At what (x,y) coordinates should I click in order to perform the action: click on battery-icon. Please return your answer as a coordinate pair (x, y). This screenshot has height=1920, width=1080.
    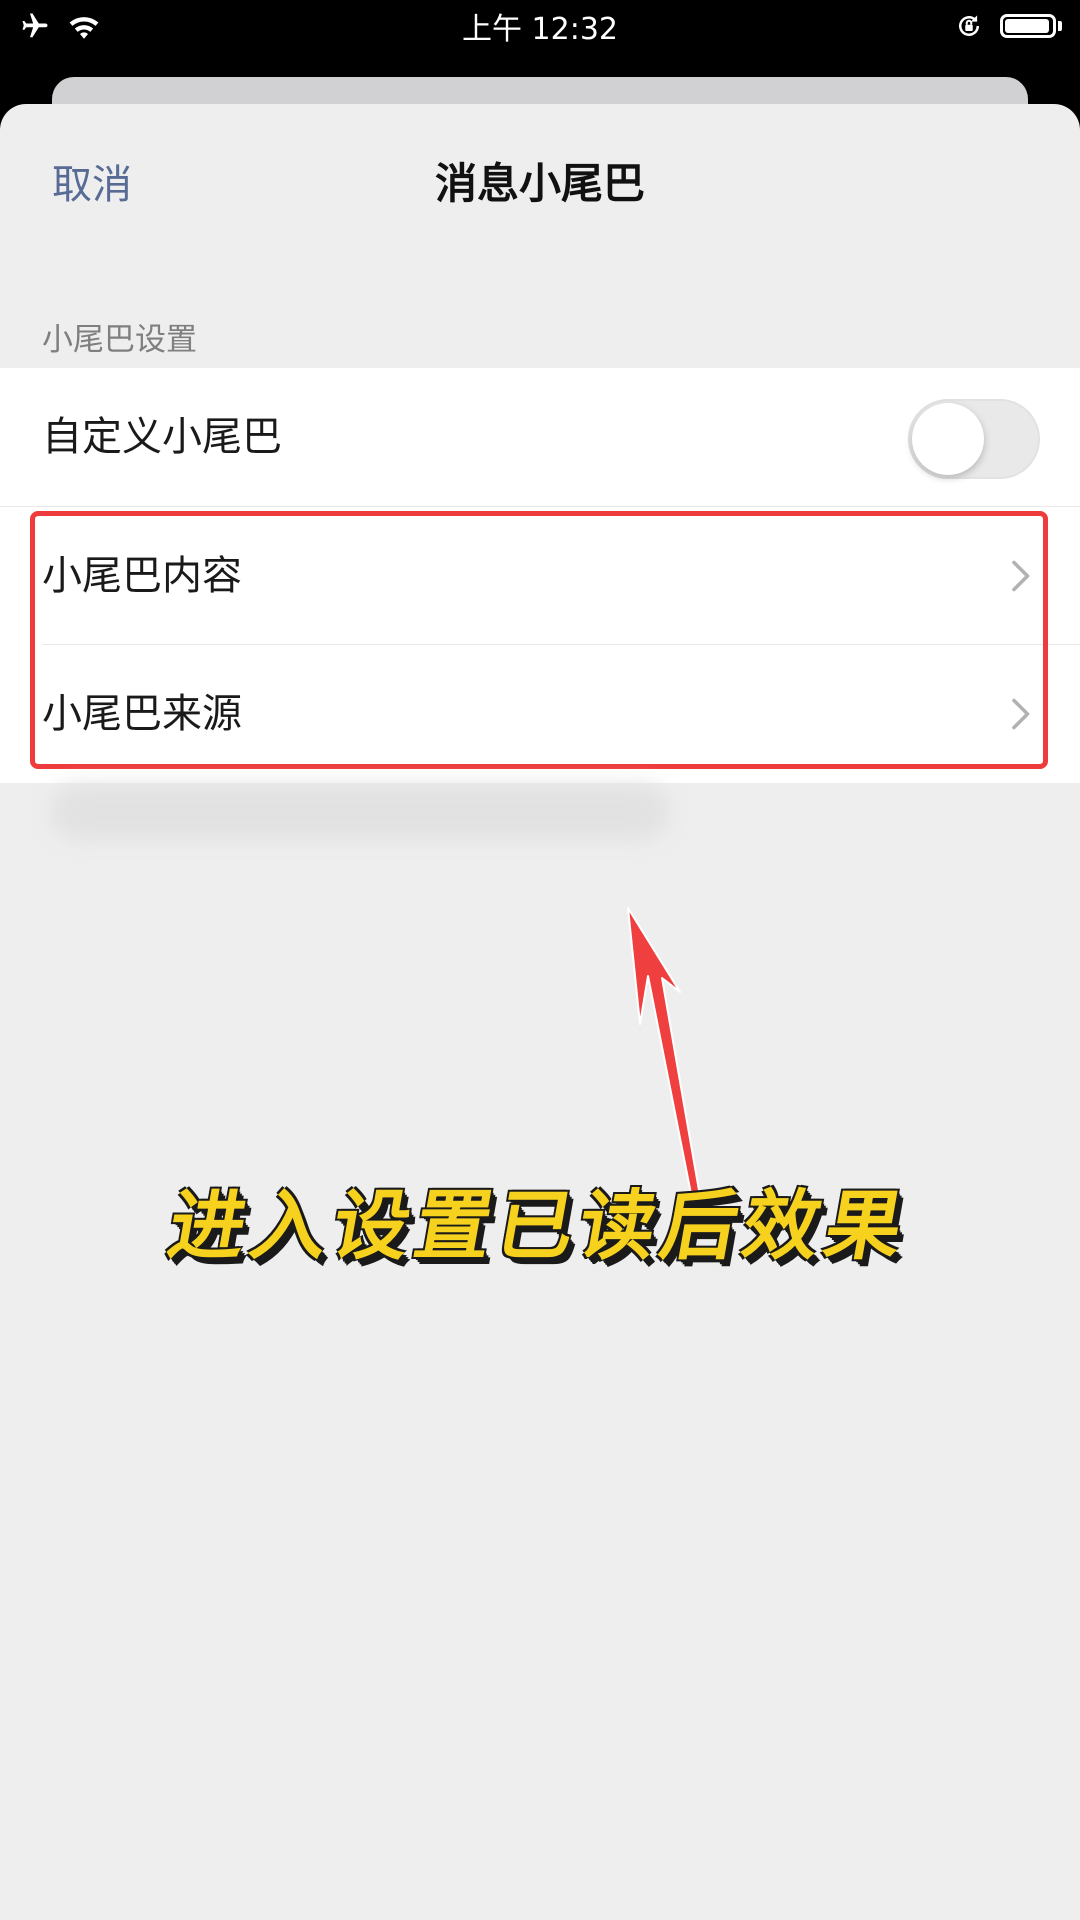
    Looking at the image, I should click on (1028, 26).